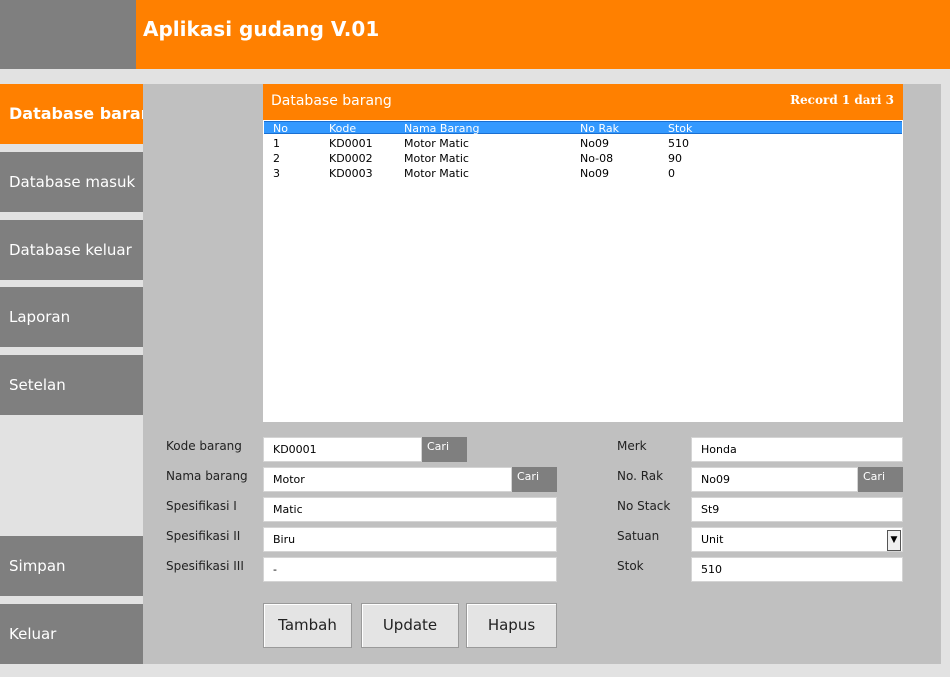 The height and width of the screenshot is (677, 950). Describe the element at coordinates (644, 506) in the screenshot. I see `no-stack-label: No Stack` at that location.